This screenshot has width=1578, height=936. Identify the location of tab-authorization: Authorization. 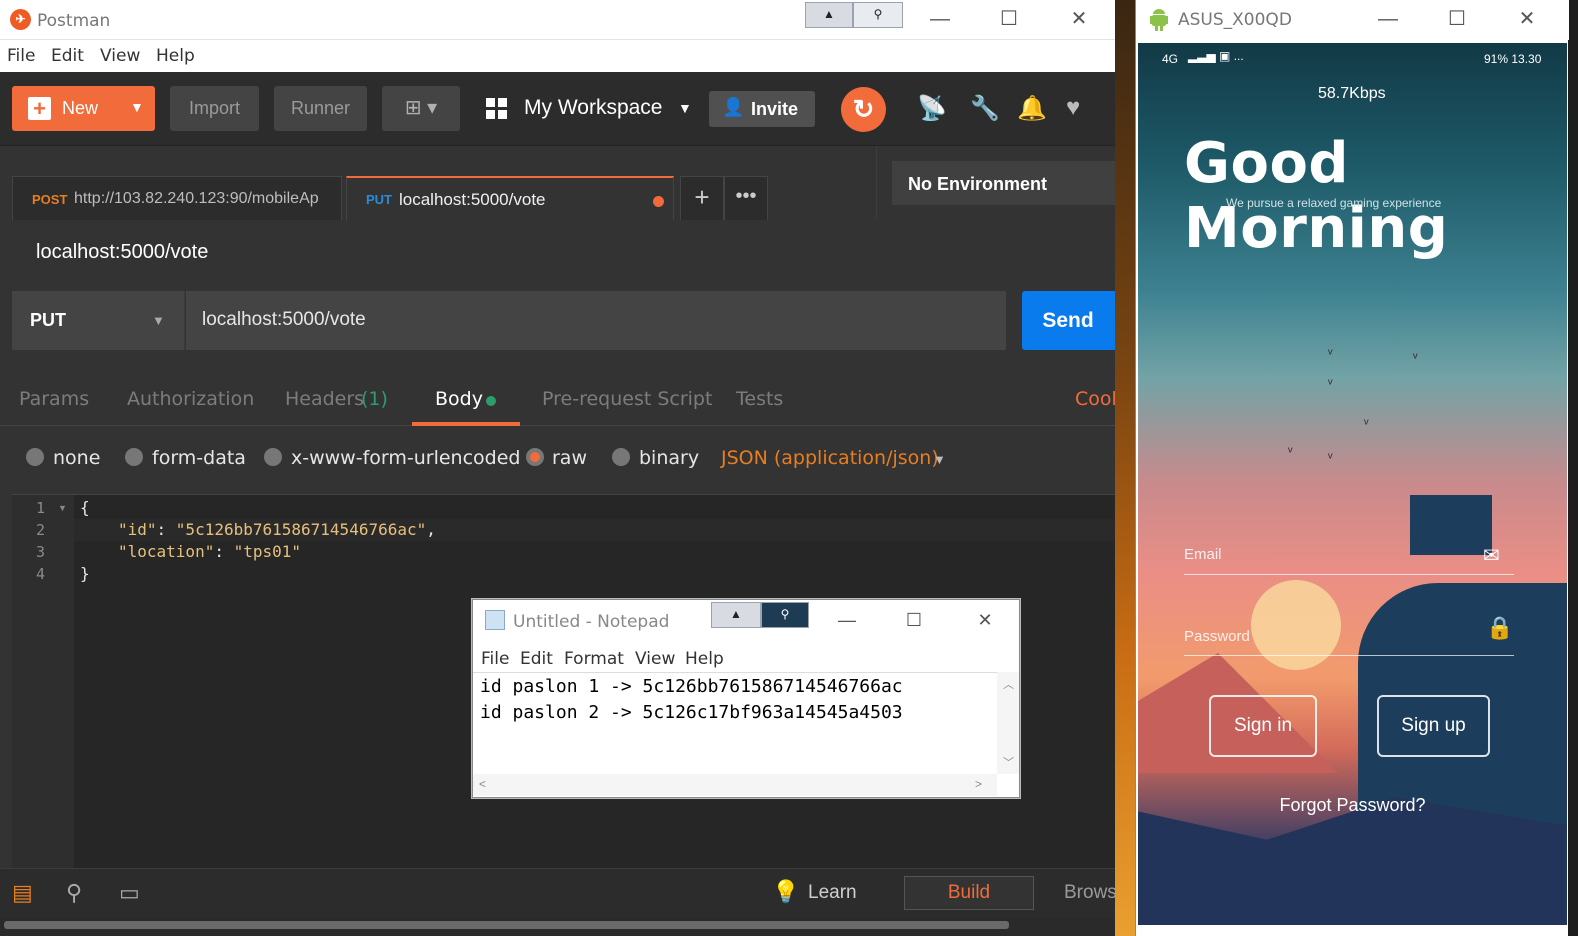
(190, 399).